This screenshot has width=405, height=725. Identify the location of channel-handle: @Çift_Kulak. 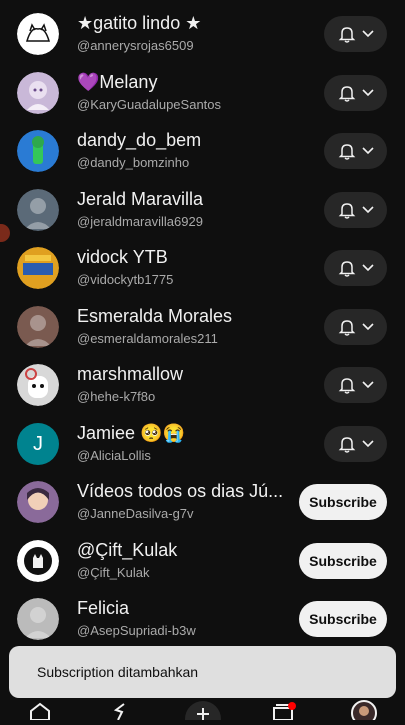
(113, 572).